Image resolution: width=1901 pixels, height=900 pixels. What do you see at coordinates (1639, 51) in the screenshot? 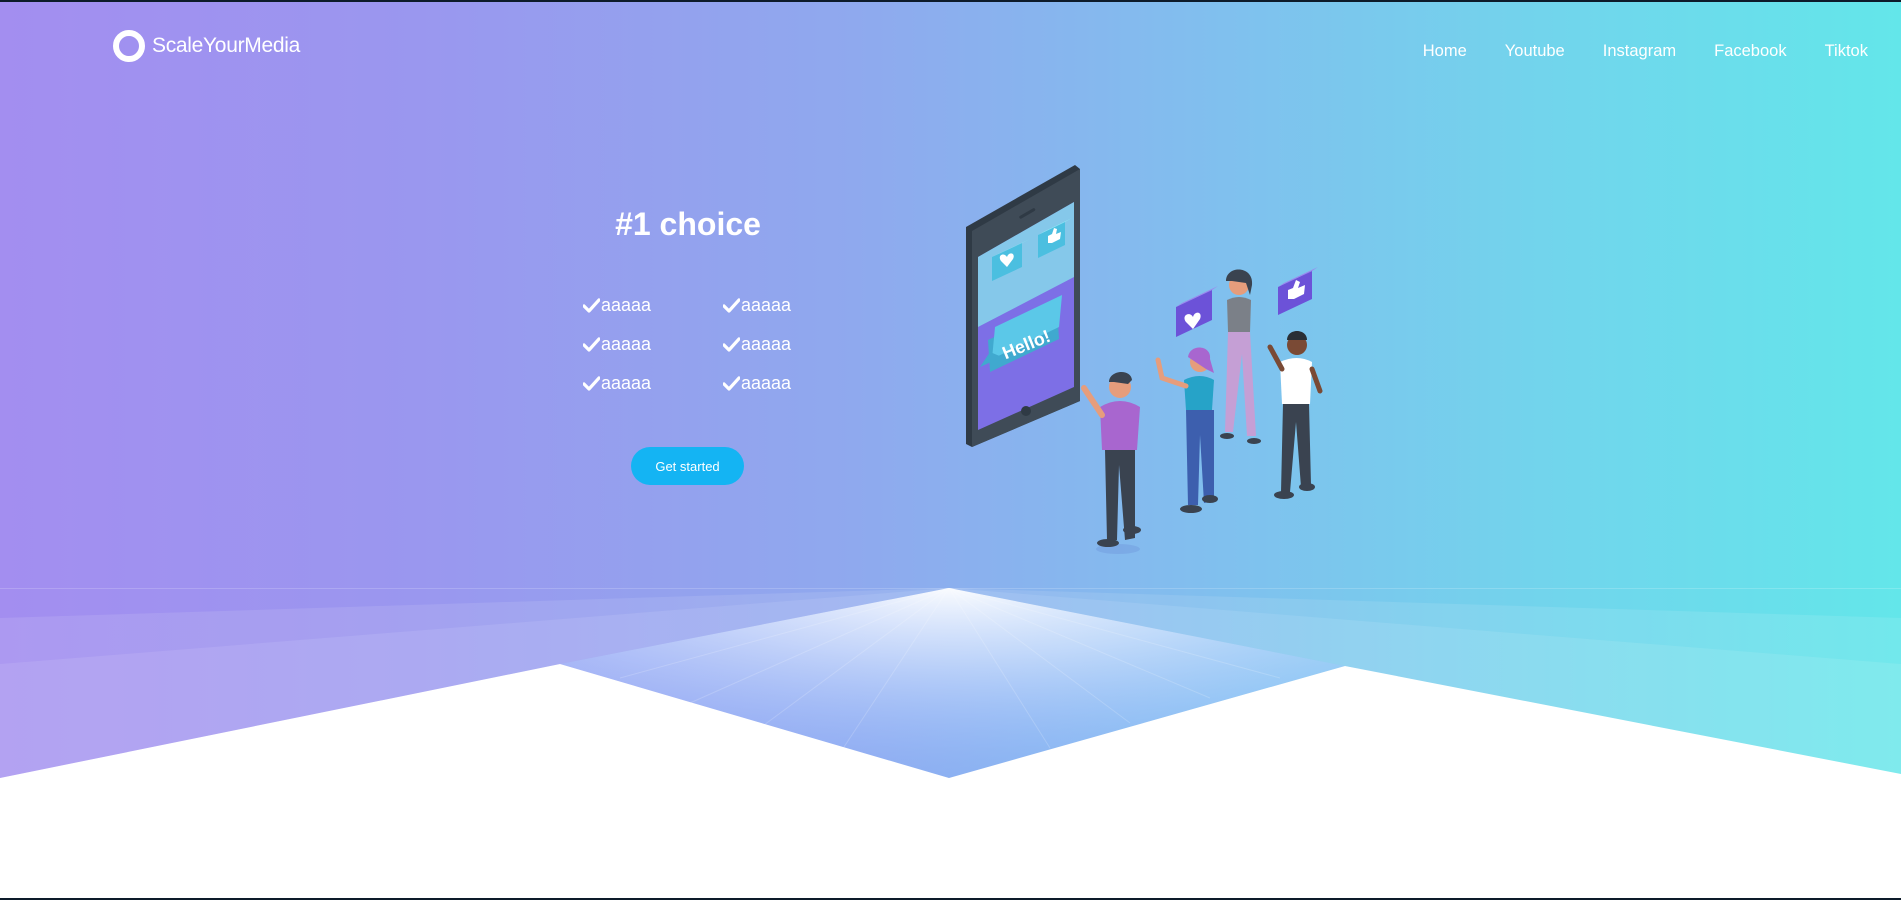
I see `nav-instagram: Instagram` at bounding box center [1639, 51].